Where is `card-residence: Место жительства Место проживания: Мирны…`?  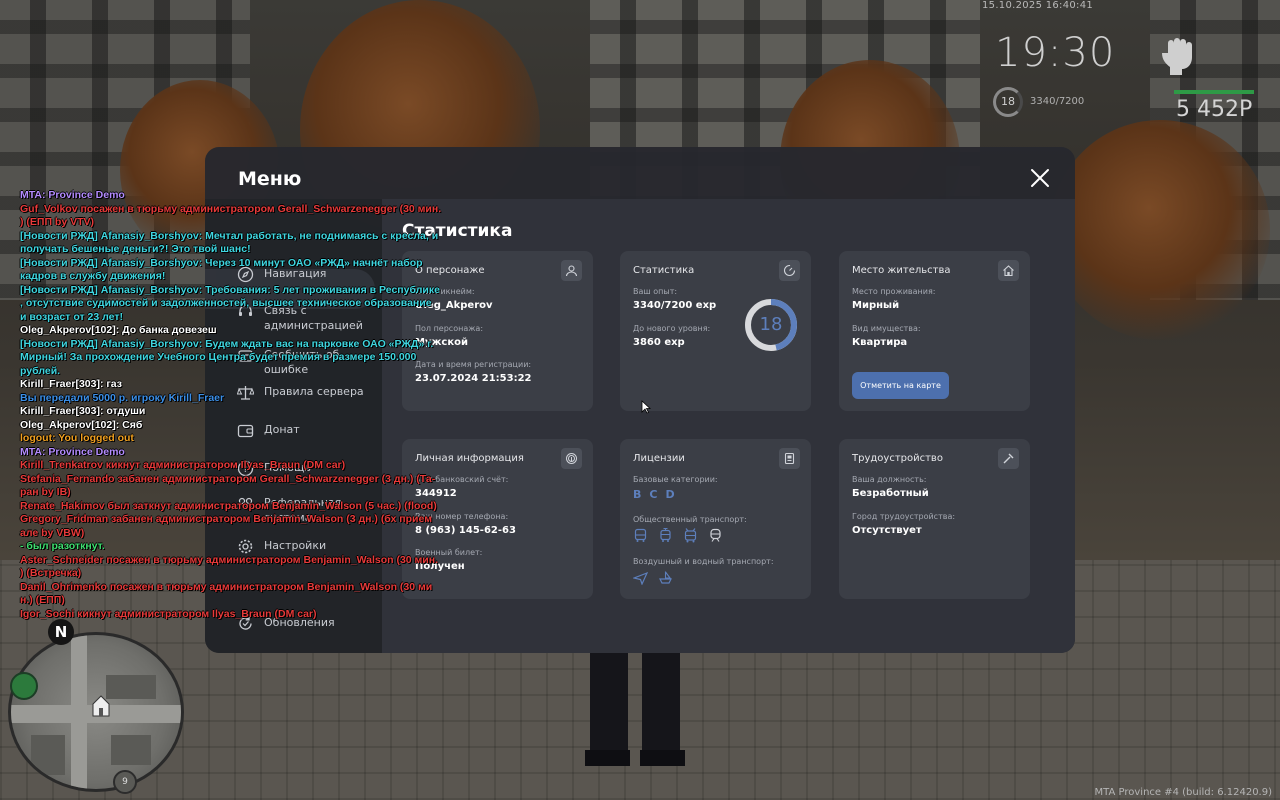 card-residence: Место жительства Место проживания: Мирны… is located at coordinates (934, 331).